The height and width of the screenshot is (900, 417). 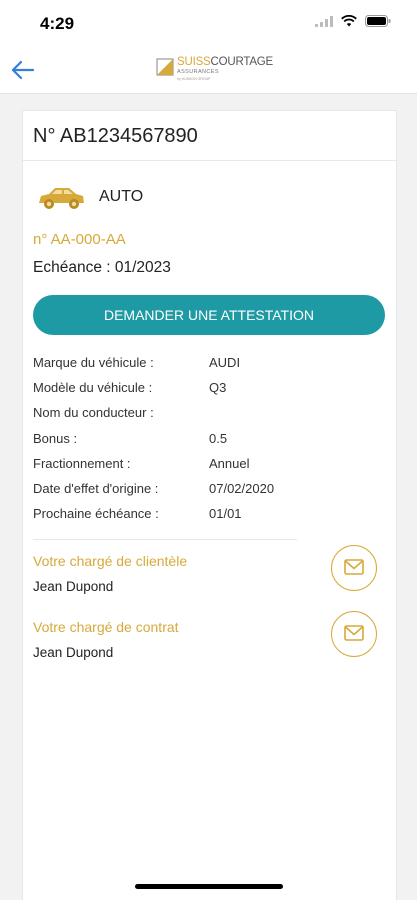 I want to click on detail-value: 0.5, so click(x=218, y=438).